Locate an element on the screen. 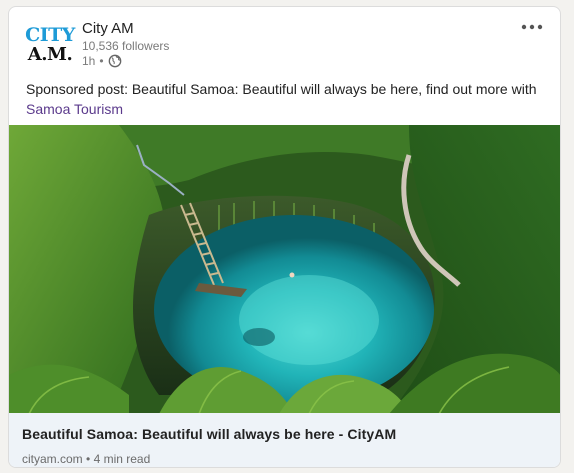 This screenshot has width=574, height=473. preview-read-time: 4 min read is located at coordinates (122, 459).